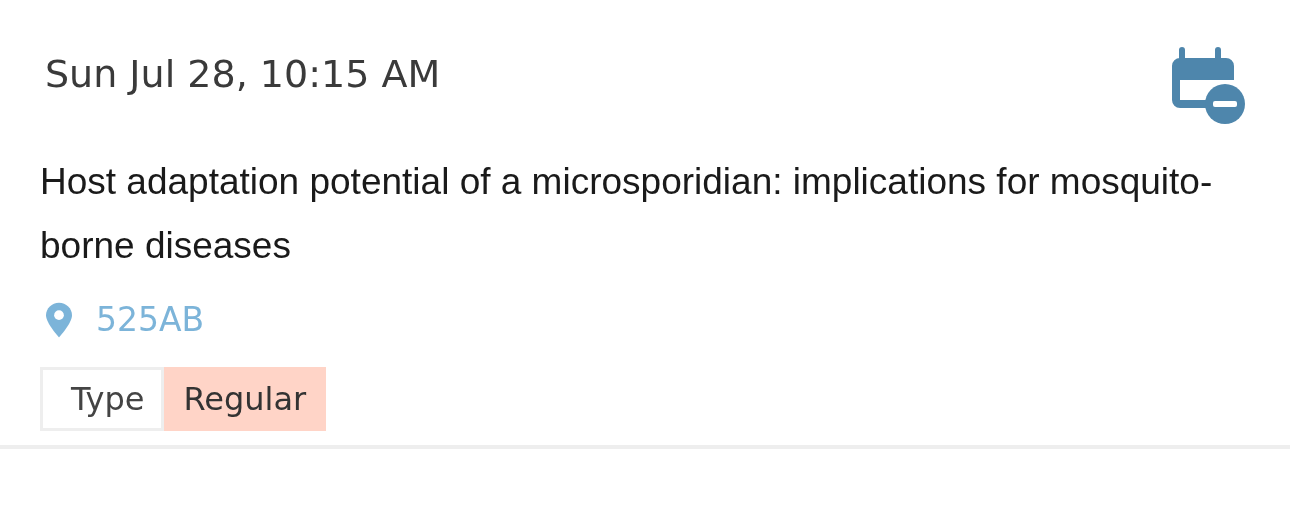 This screenshot has height=518, width=1290. Describe the element at coordinates (59, 319) in the screenshot. I see `location-pin-icon` at that location.